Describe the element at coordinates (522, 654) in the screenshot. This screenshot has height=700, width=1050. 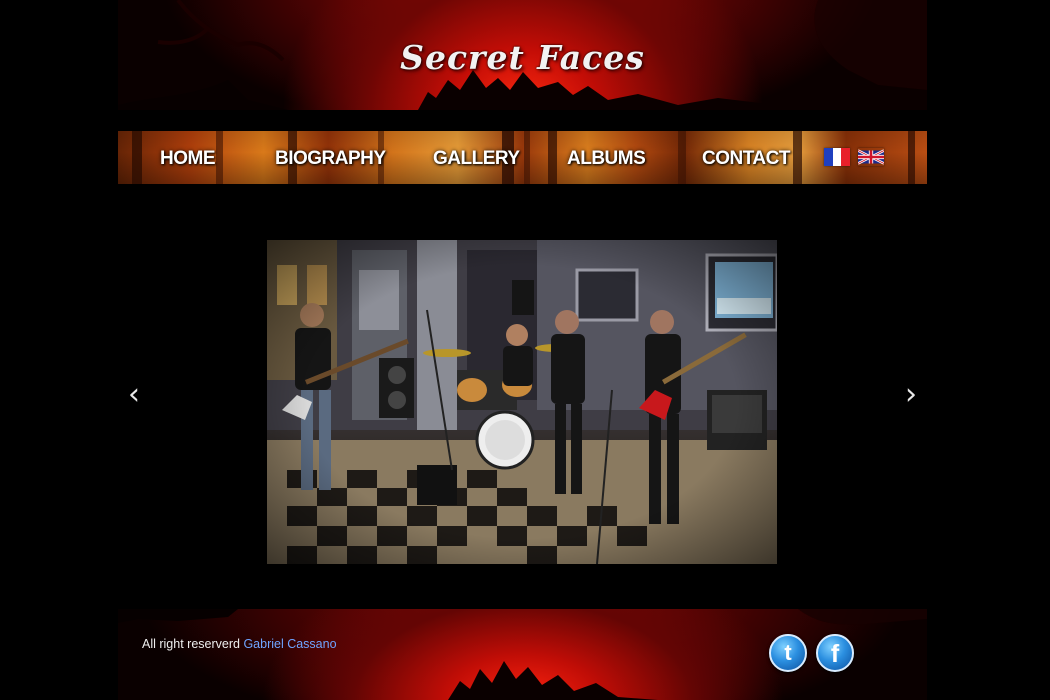
I see `site-footer: All right reserverd Gabriel Cassano t f` at that location.